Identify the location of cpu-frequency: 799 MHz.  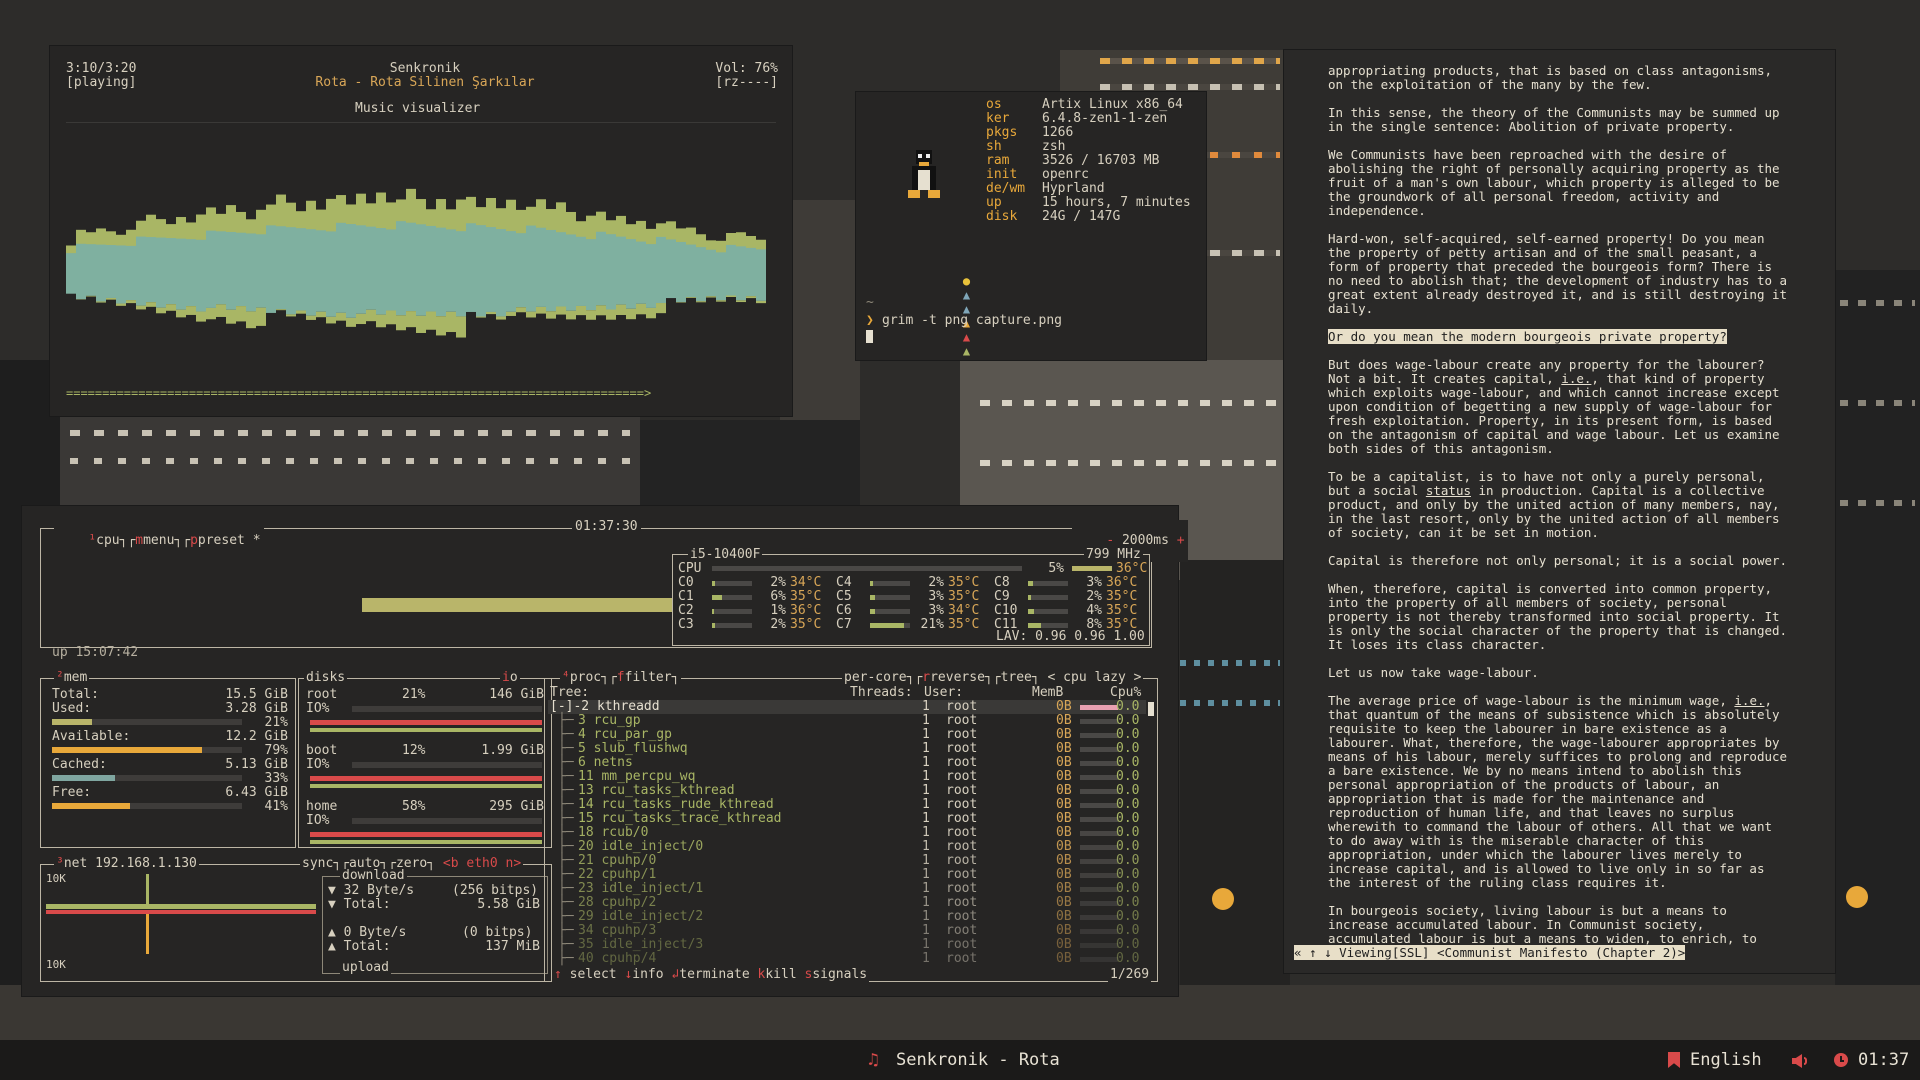
(1113, 554).